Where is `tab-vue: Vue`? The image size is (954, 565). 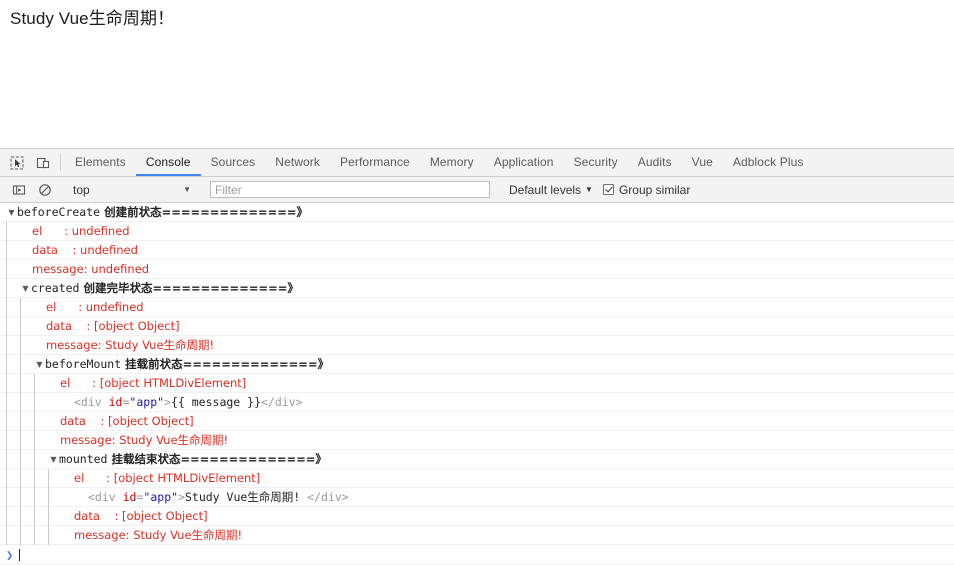 tab-vue: Vue is located at coordinates (702, 162).